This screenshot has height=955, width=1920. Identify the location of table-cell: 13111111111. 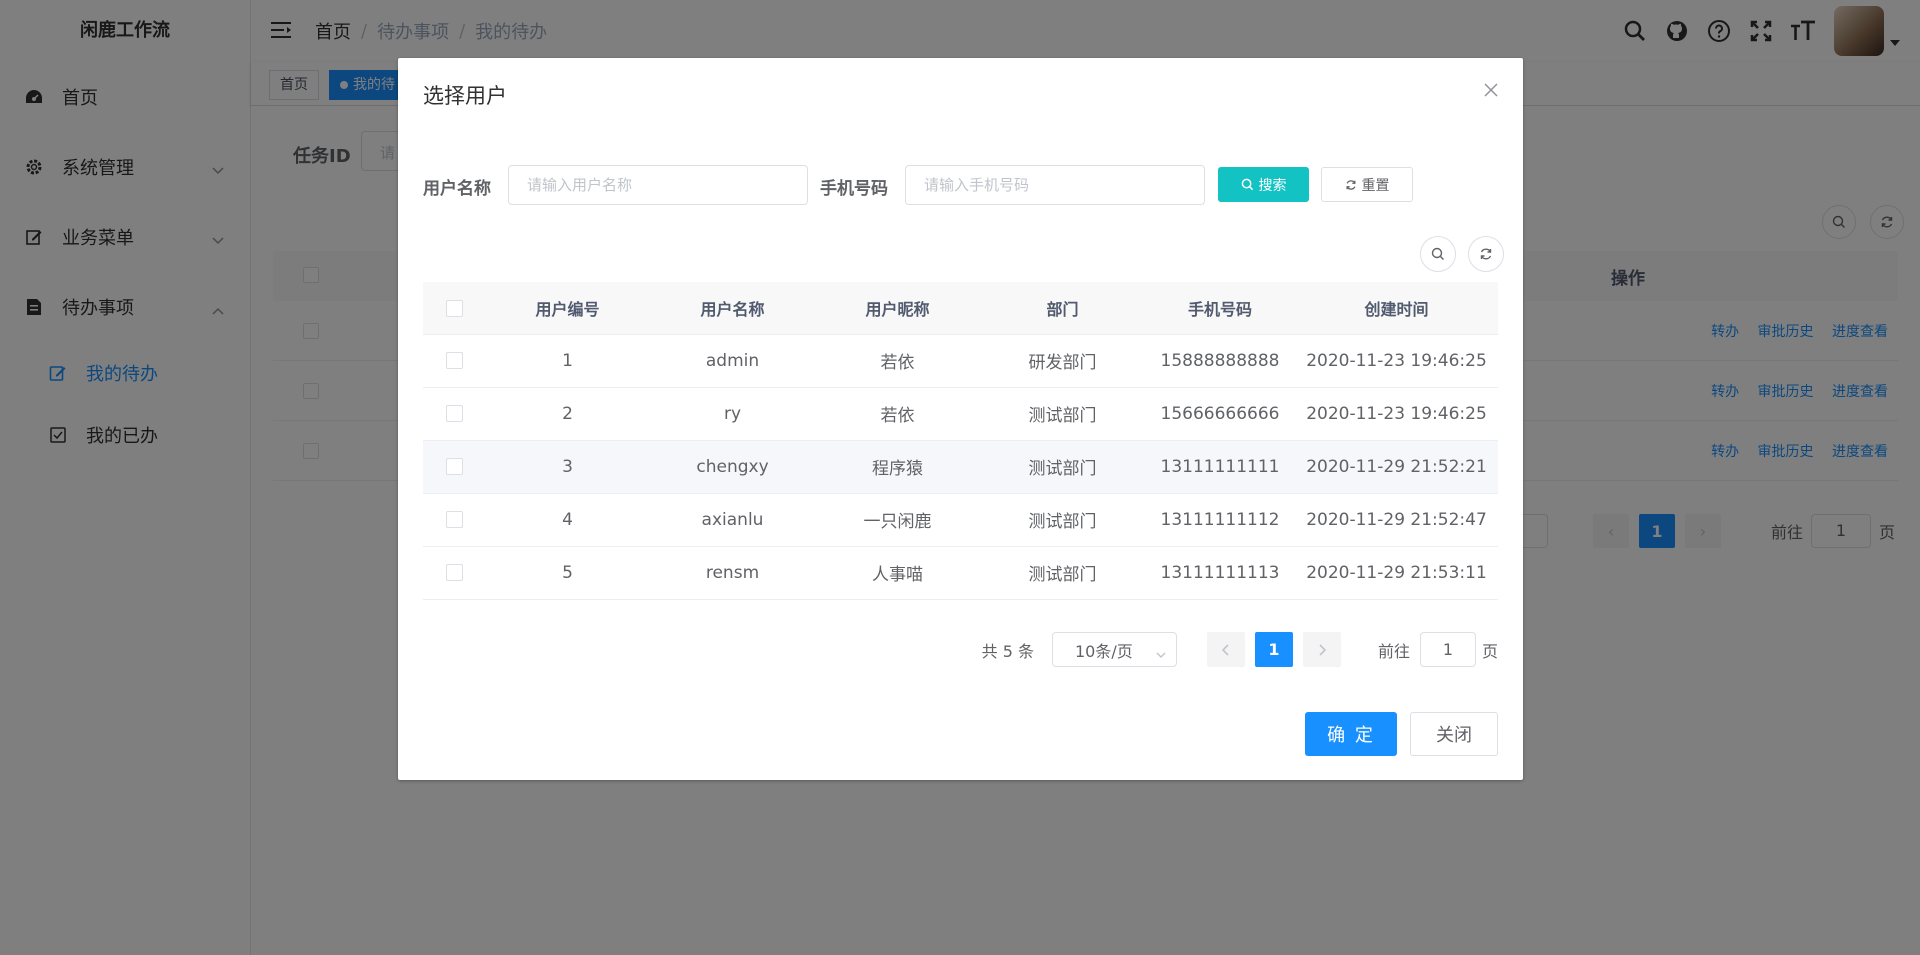
(1220, 467).